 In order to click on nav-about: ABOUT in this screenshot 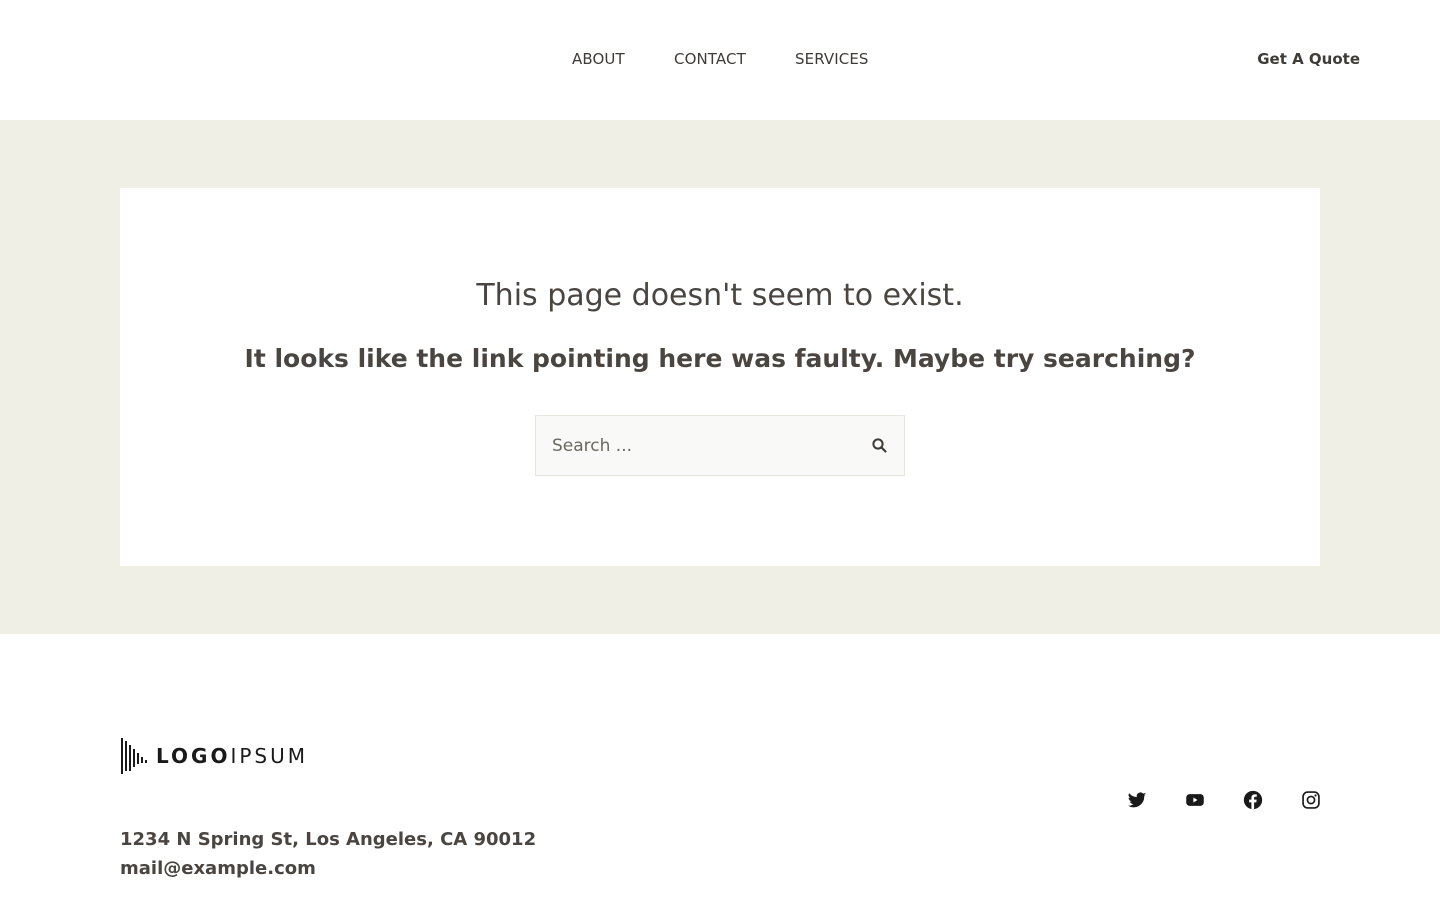, I will do `click(598, 59)`.